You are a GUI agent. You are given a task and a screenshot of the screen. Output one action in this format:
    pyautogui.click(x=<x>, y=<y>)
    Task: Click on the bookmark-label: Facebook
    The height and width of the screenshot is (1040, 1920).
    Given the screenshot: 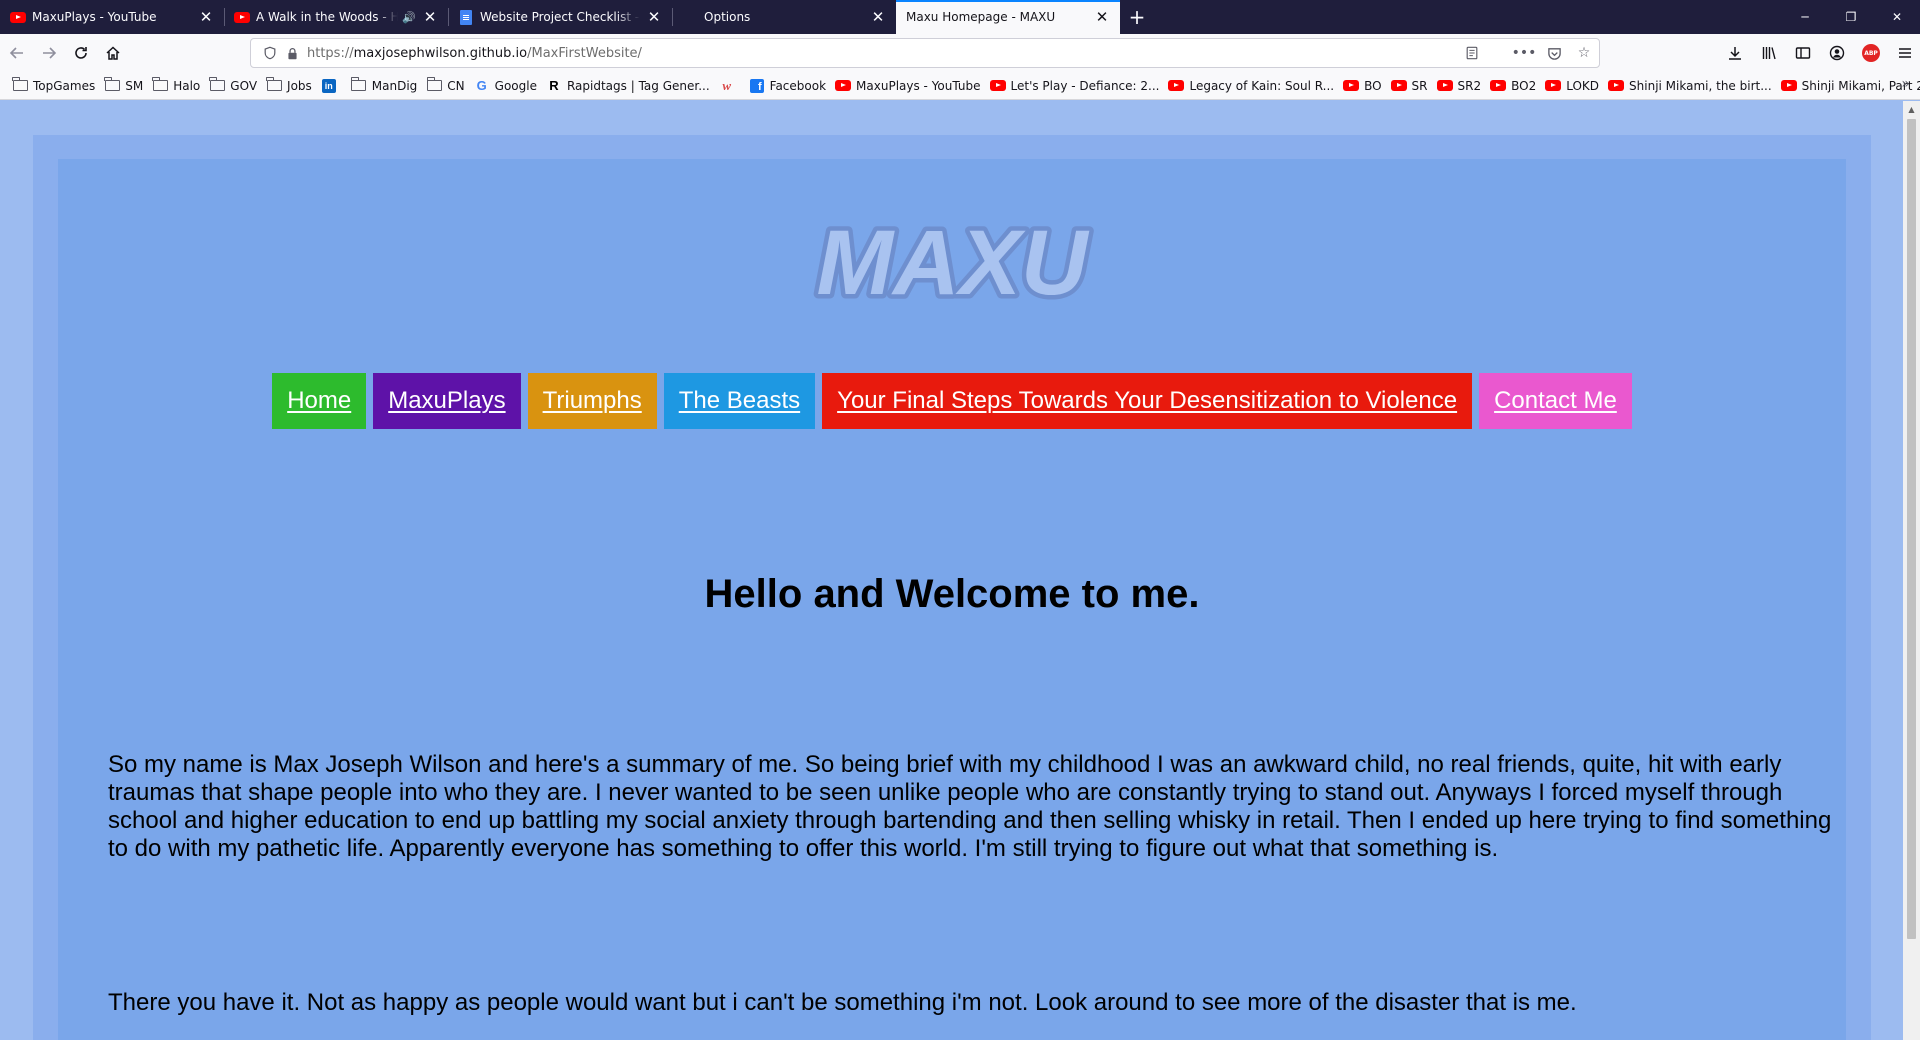 What is the action you would take?
    pyautogui.click(x=798, y=85)
    